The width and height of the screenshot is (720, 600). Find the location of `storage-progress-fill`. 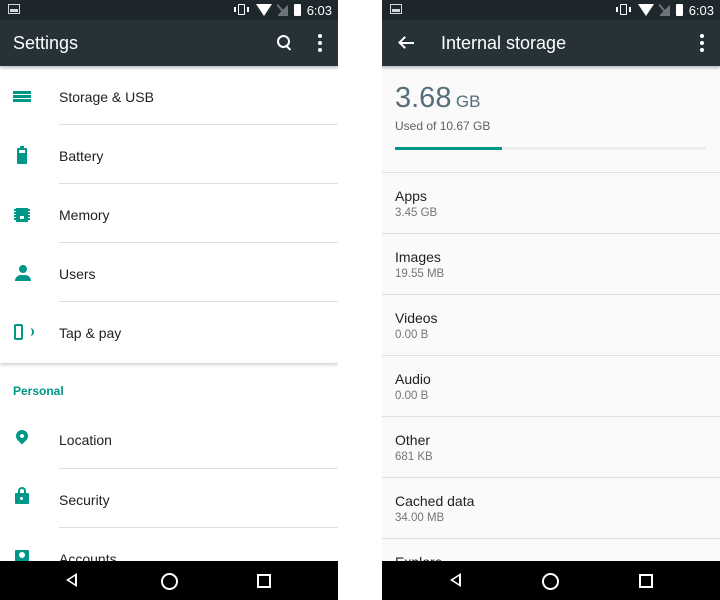

storage-progress-fill is located at coordinates (449, 148).